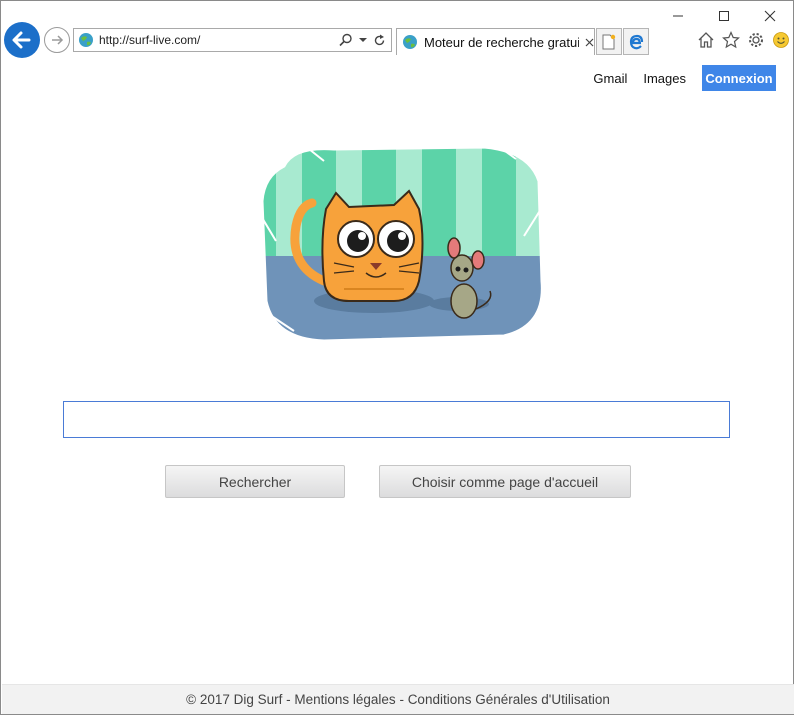 The height and width of the screenshot is (715, 794). I want to click on back-arrow-icon, so click(21, 40).